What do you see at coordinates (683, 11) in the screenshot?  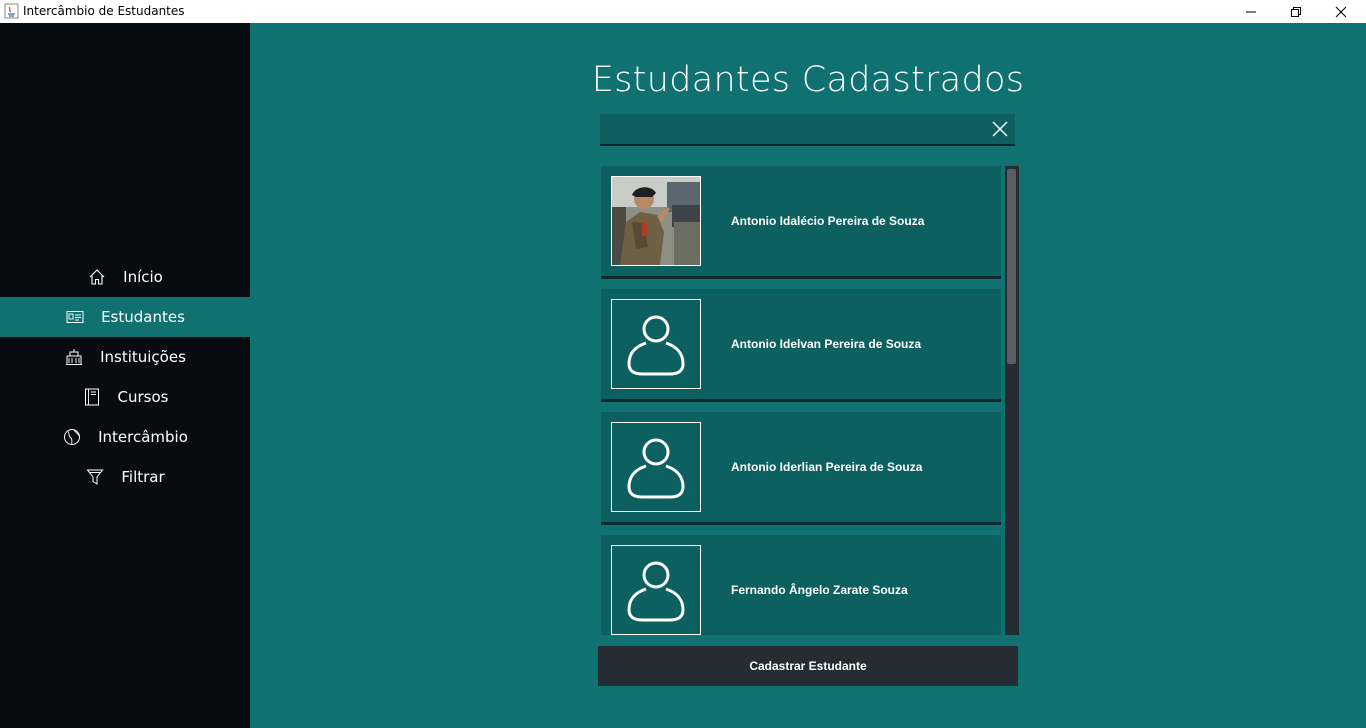 I see `window-titlebar: Intercâmbio de Estudantes` at bounding box center [683, 11].